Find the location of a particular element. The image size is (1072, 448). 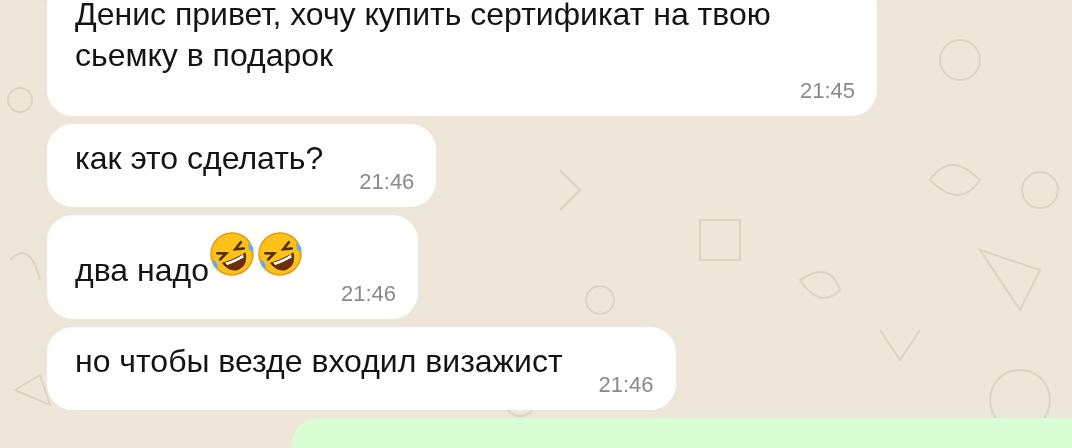

message-text: Денис привет, хочу купить сертификат на твою сьемку в подарок is located at coordinates (423, 37).